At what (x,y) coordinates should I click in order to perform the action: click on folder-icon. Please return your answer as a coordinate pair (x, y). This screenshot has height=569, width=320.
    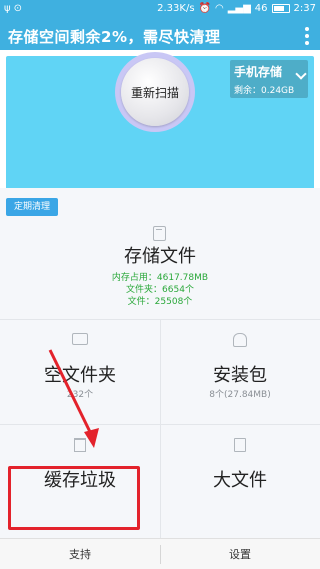
    Looking at the image, I should click on (80, 339).